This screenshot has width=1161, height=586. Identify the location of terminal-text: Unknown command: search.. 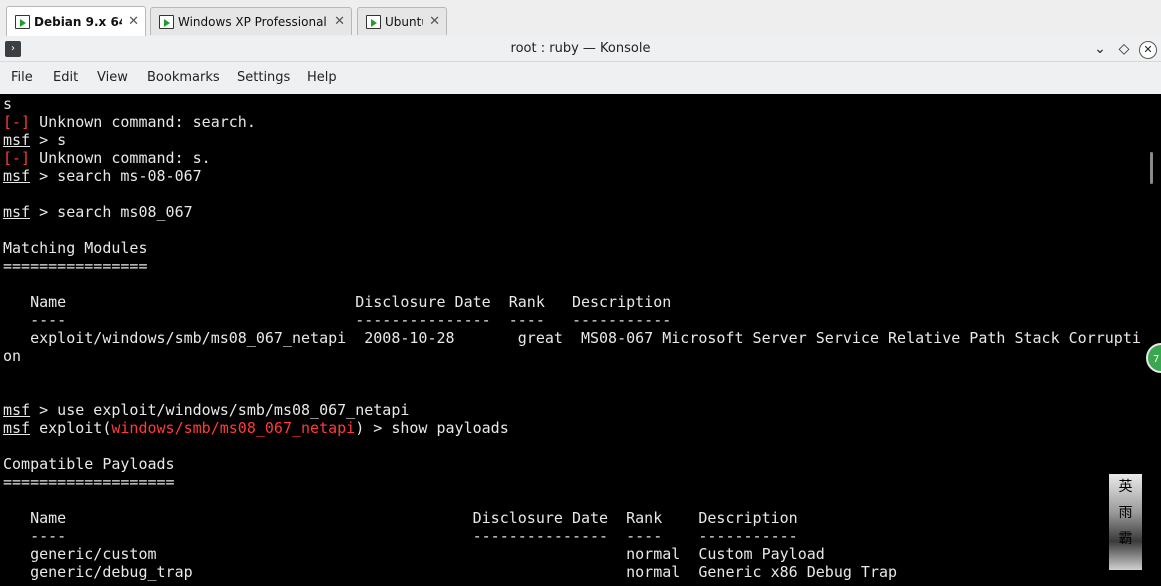
(143, 122).